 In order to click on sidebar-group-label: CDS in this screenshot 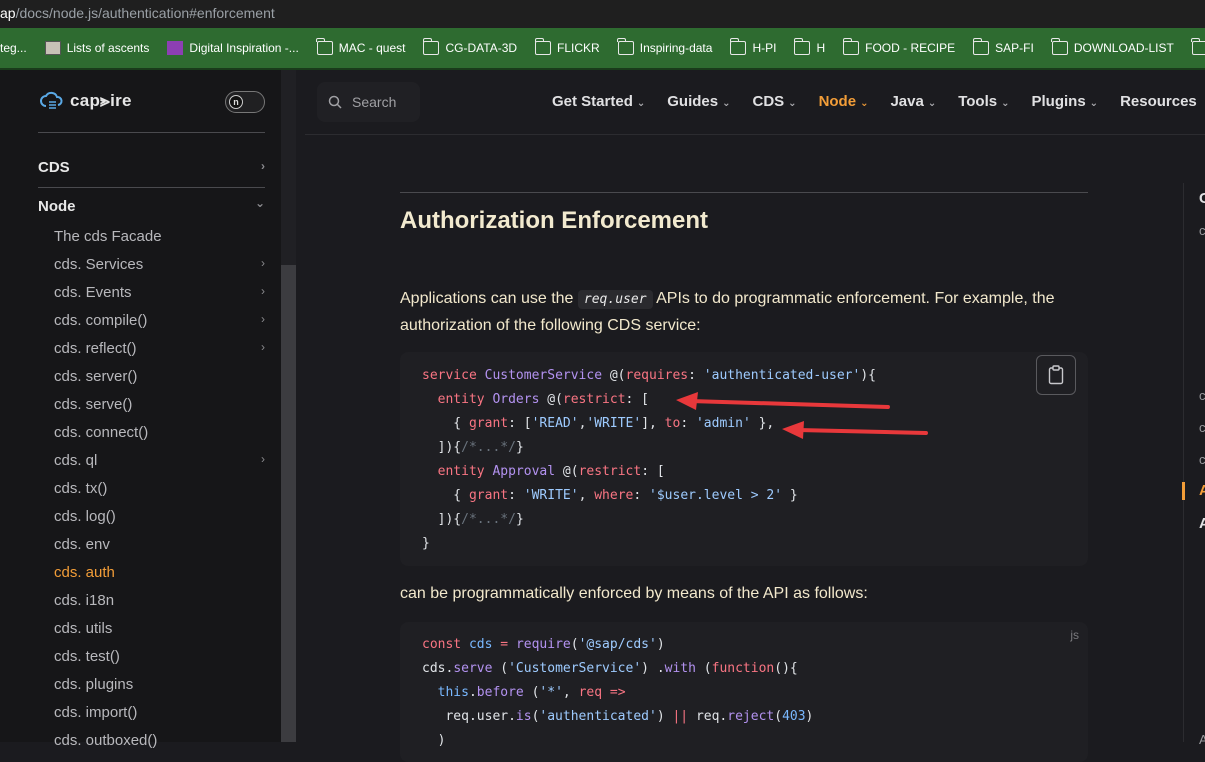, I will do `click(54, 167)`.